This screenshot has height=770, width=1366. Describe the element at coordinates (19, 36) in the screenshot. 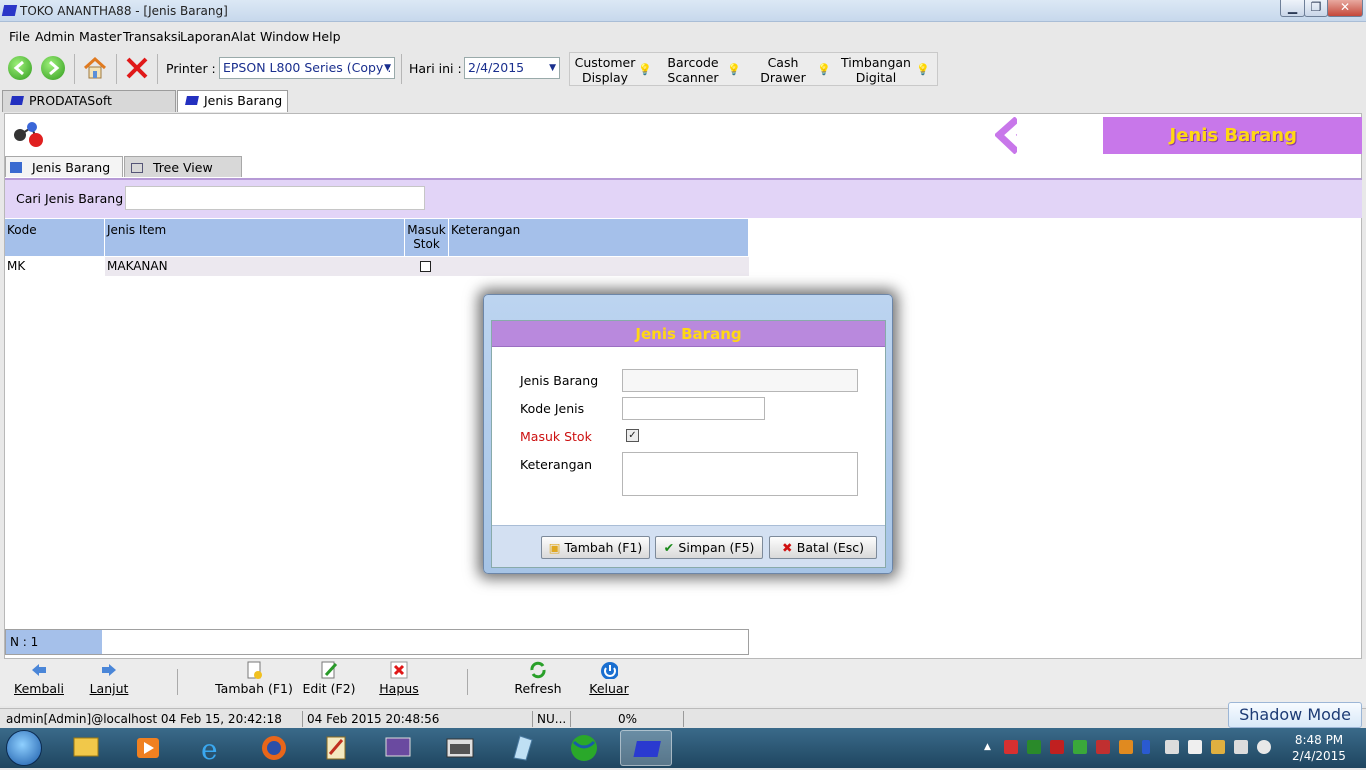

I see `menu-file: File` at that location.